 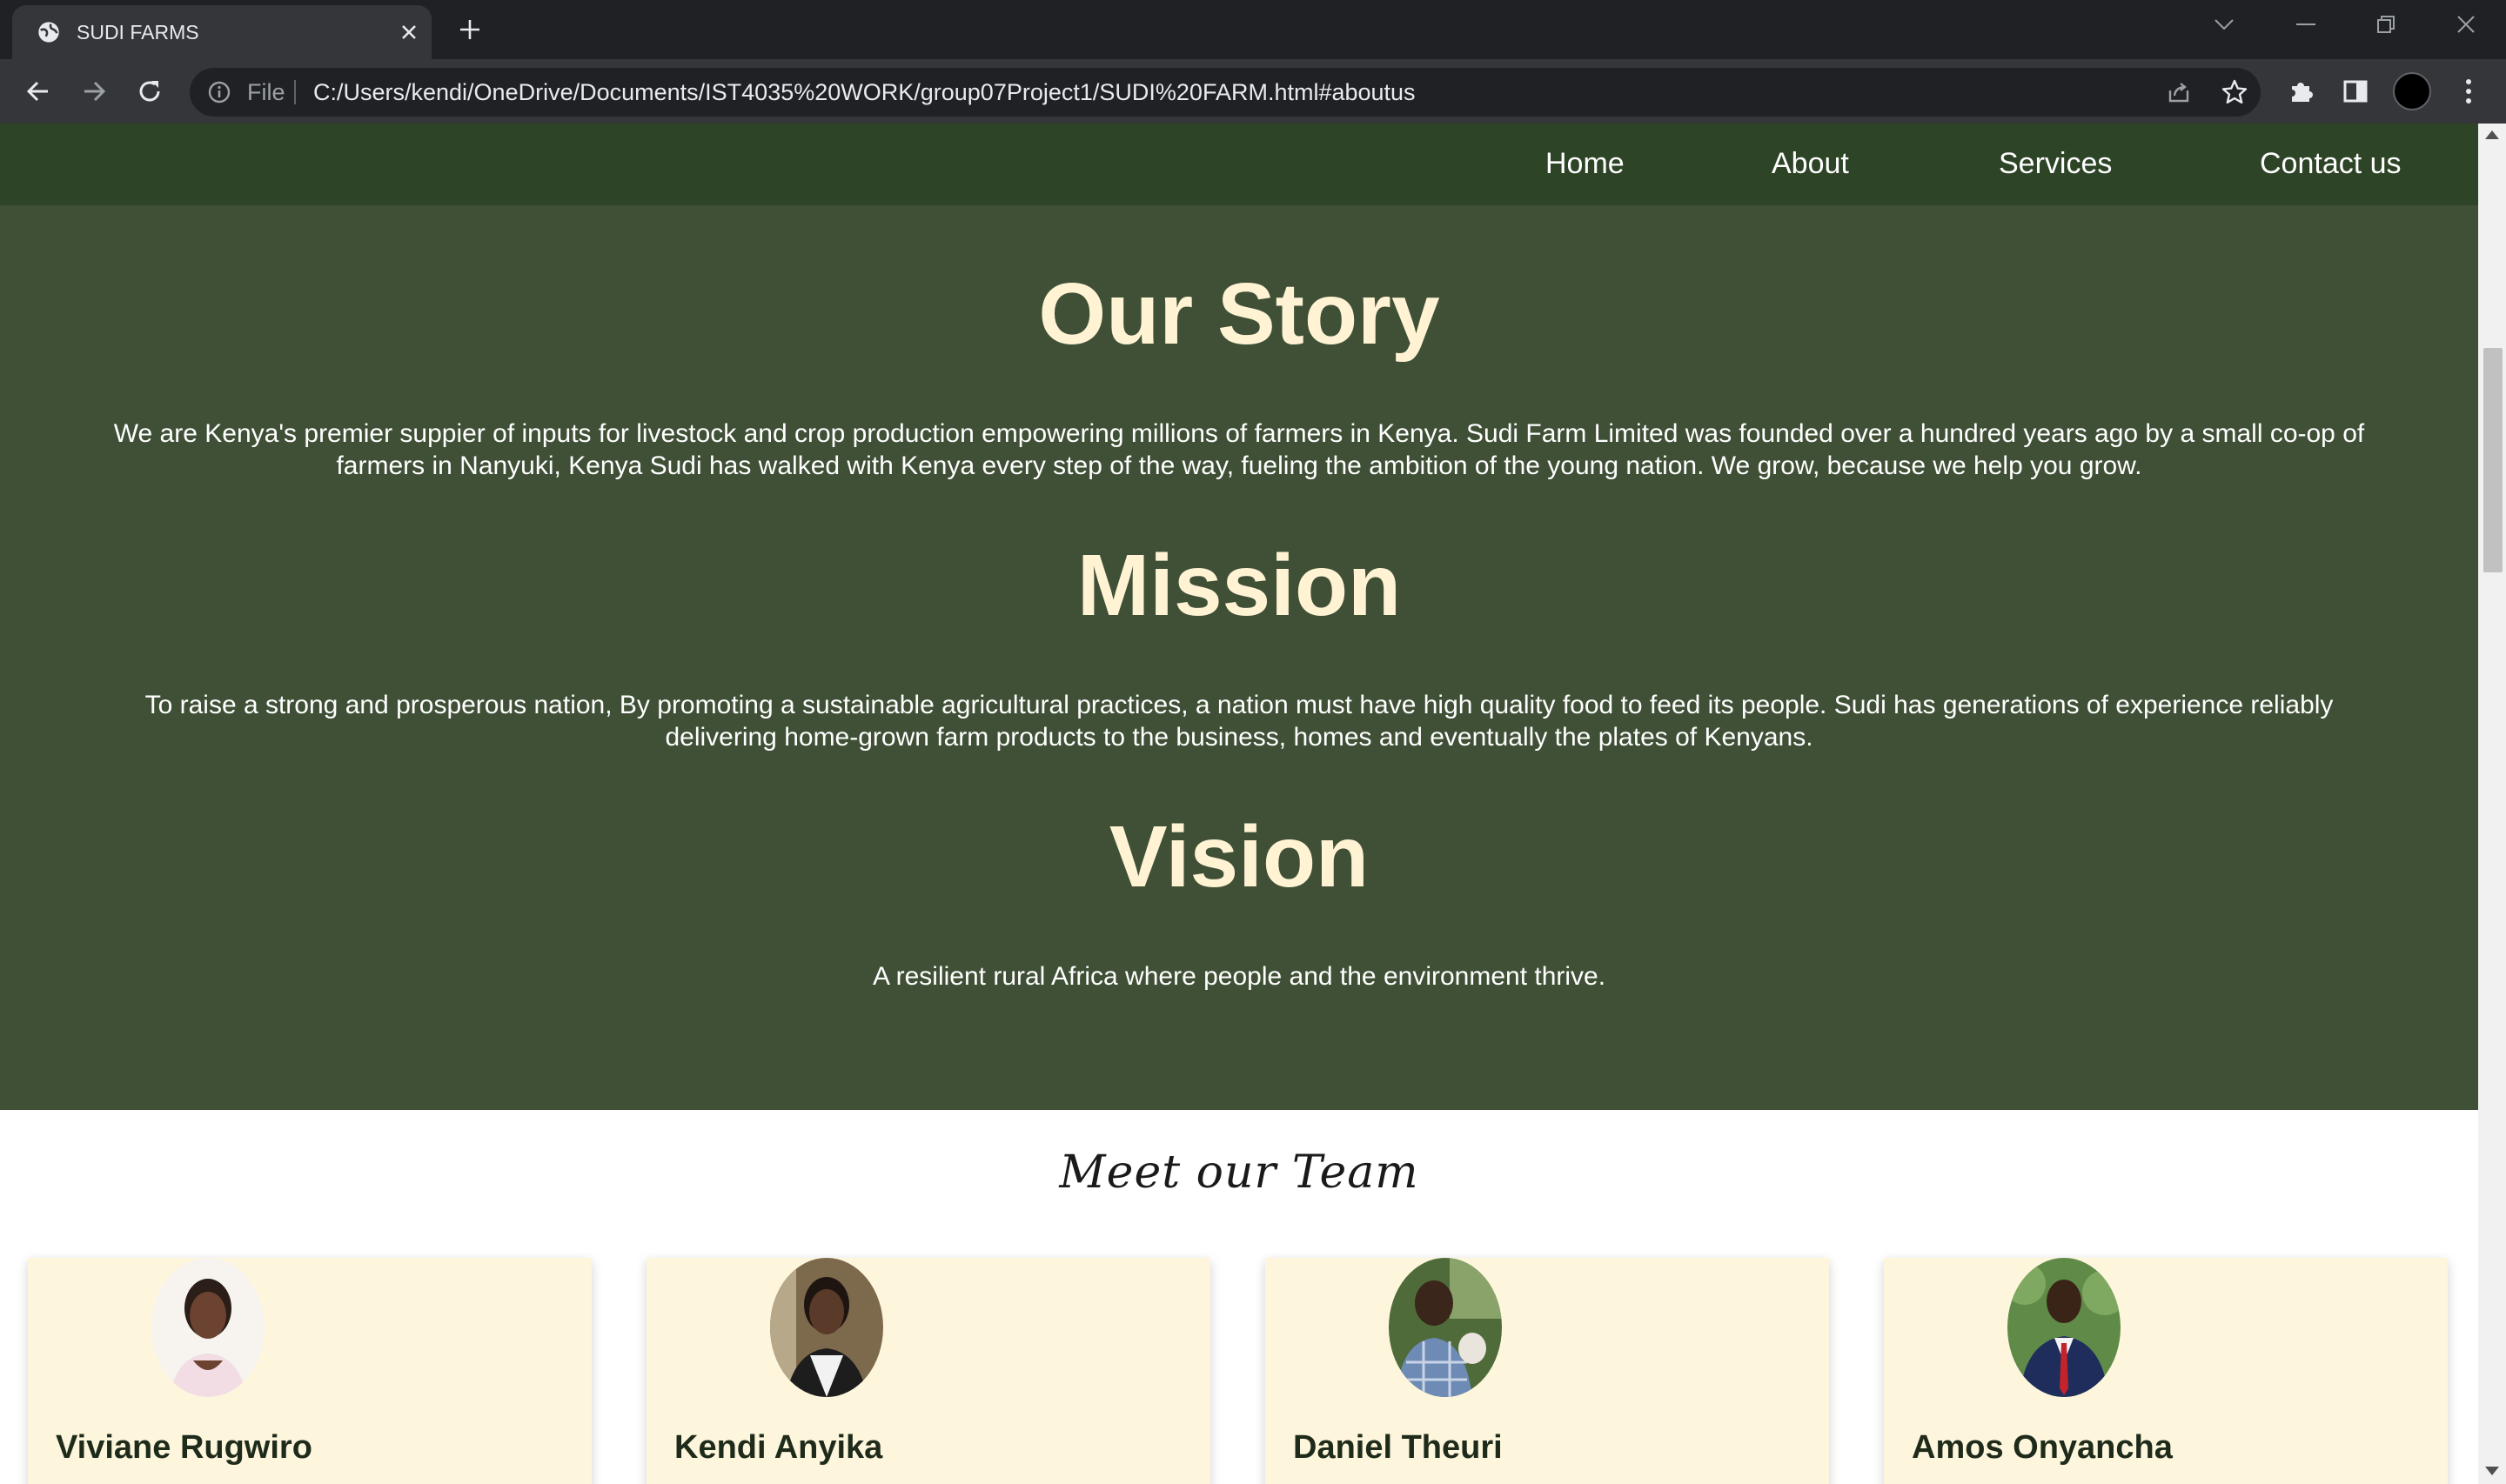 I want to click on bookmark-star-icon, so click(x=2234, y=92).